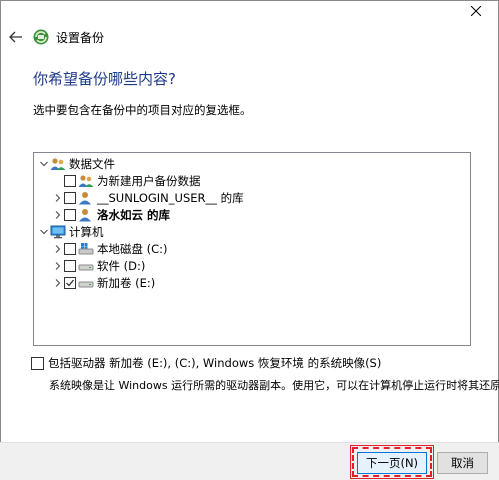 This screenshot has width=499, height=480. What do you see at coordinates (121, 265) in the screenshot?
I see `tree-item-label: 软件 (D:)` at bounding box center [121, 265].